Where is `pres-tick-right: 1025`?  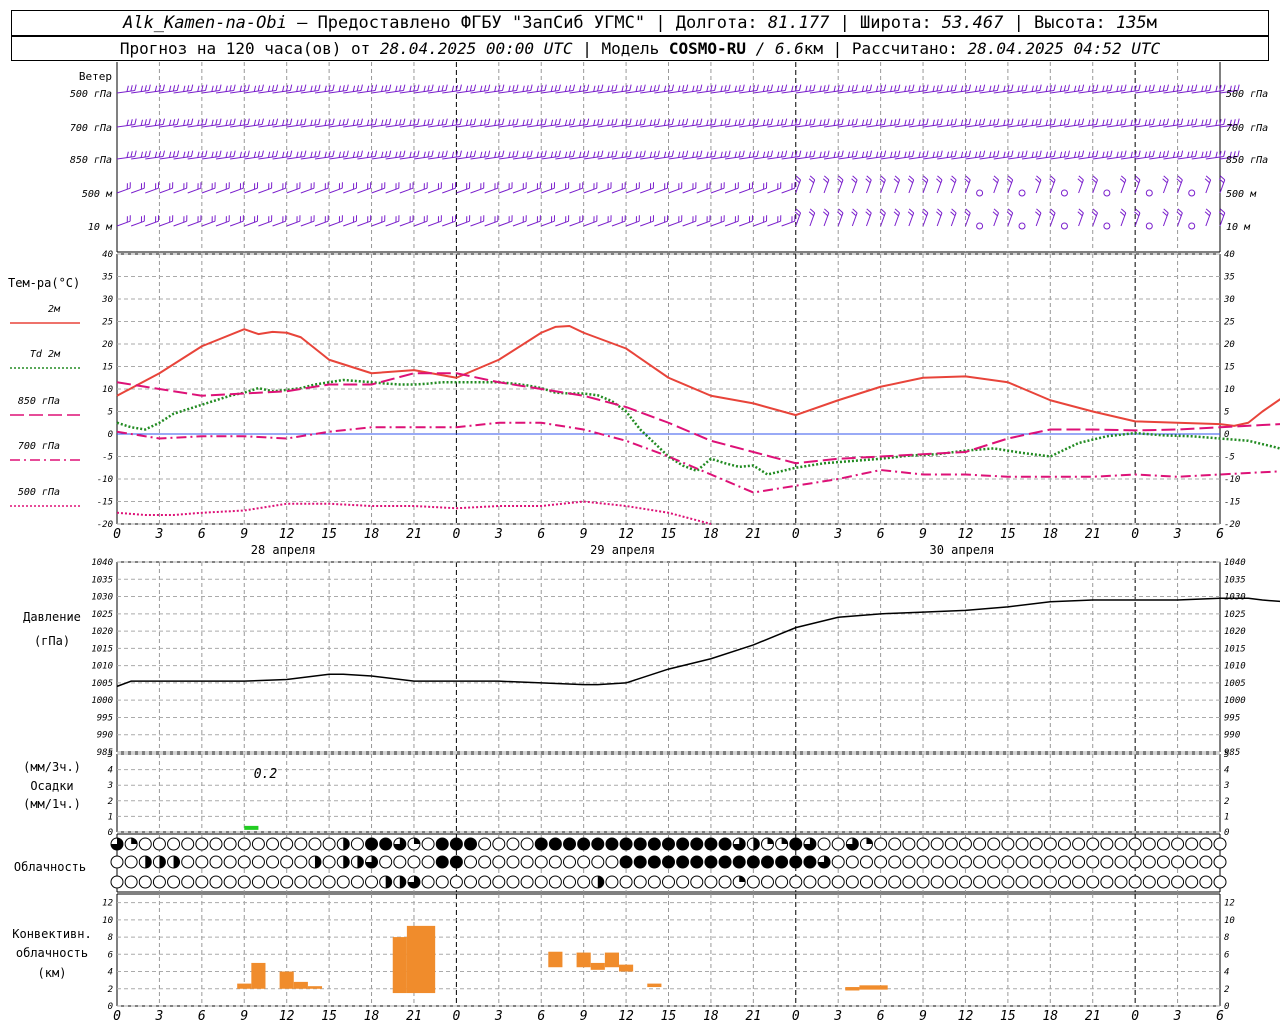
pres-tick-right: 1025 is located at coordinates (1235, 615).